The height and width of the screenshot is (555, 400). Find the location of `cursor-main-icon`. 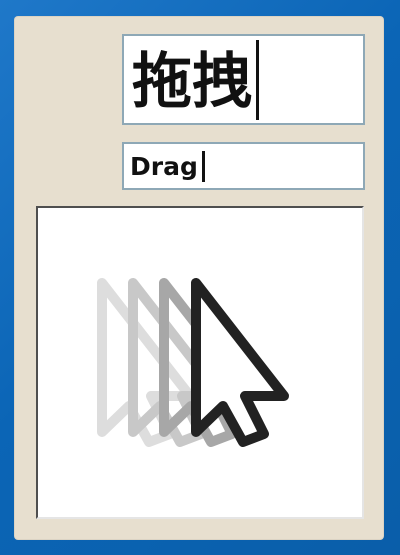

cursor-main-icon is located at coordinates (240, 362).